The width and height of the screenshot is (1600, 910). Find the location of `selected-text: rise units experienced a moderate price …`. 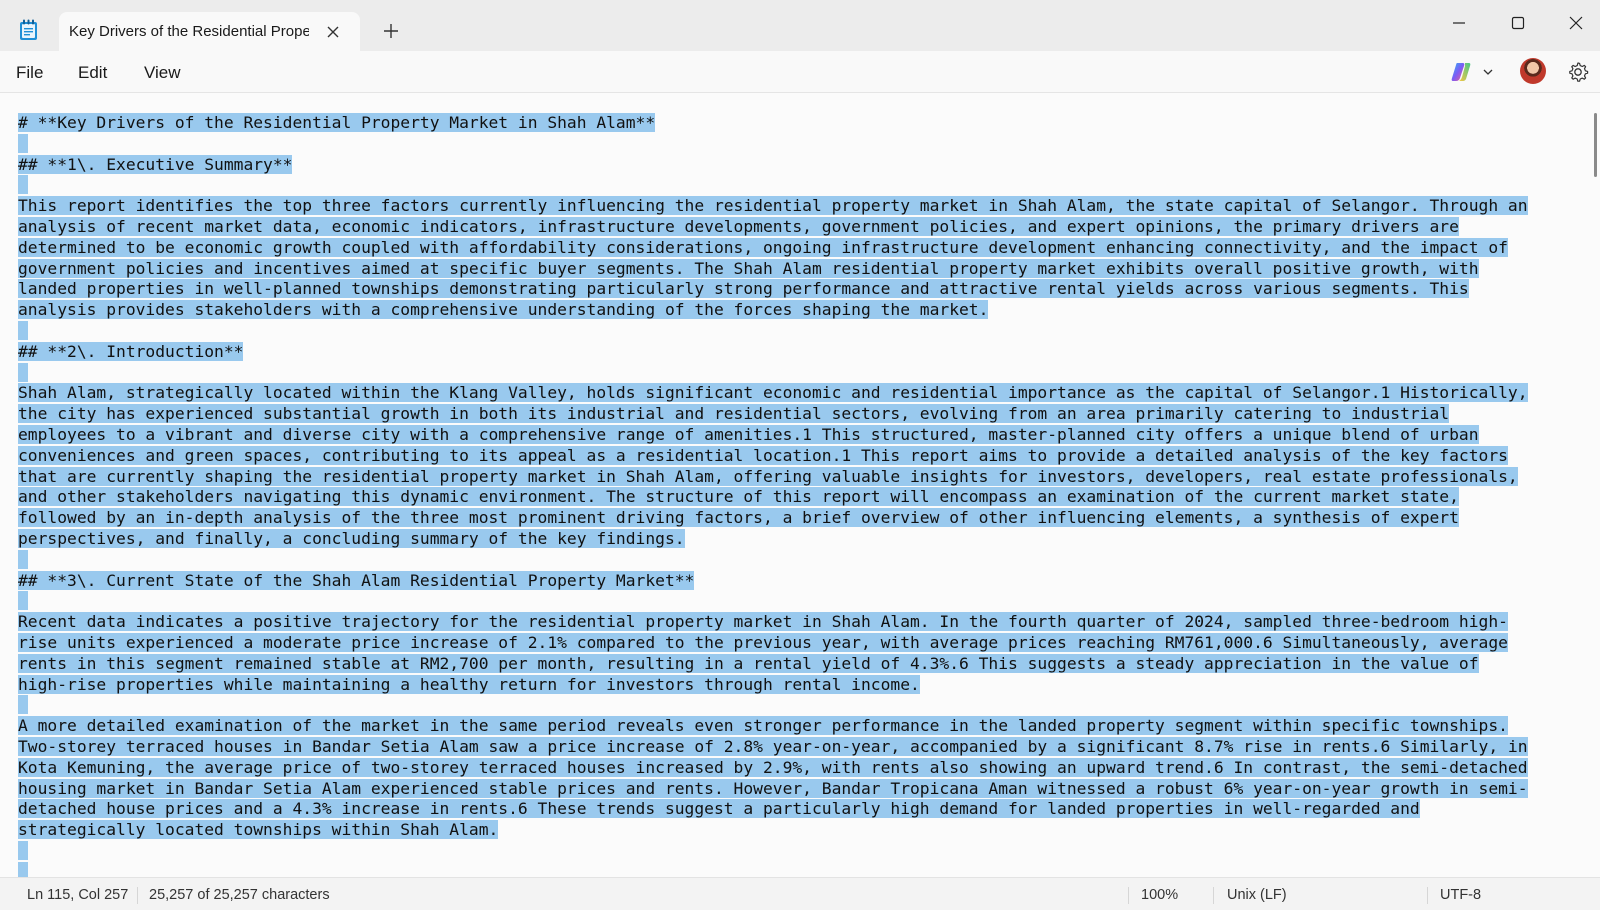

selected-text: rise units experienced a moderate price … is located at coordinates (763, 642).